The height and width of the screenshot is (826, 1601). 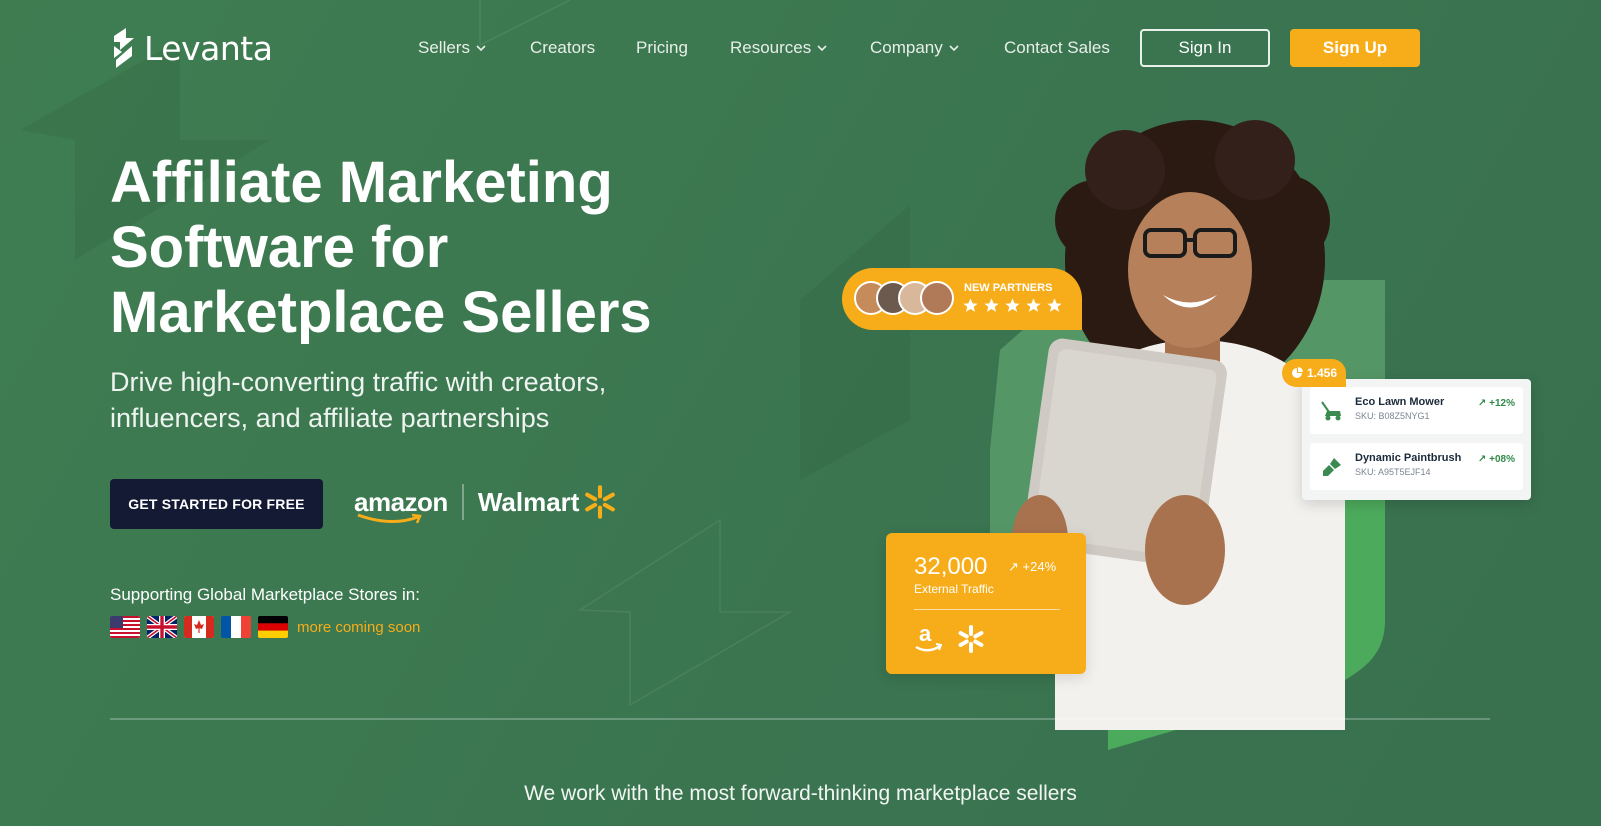 I want to click on walmart-logo-text: Walmart, so click(x=528, y=501).